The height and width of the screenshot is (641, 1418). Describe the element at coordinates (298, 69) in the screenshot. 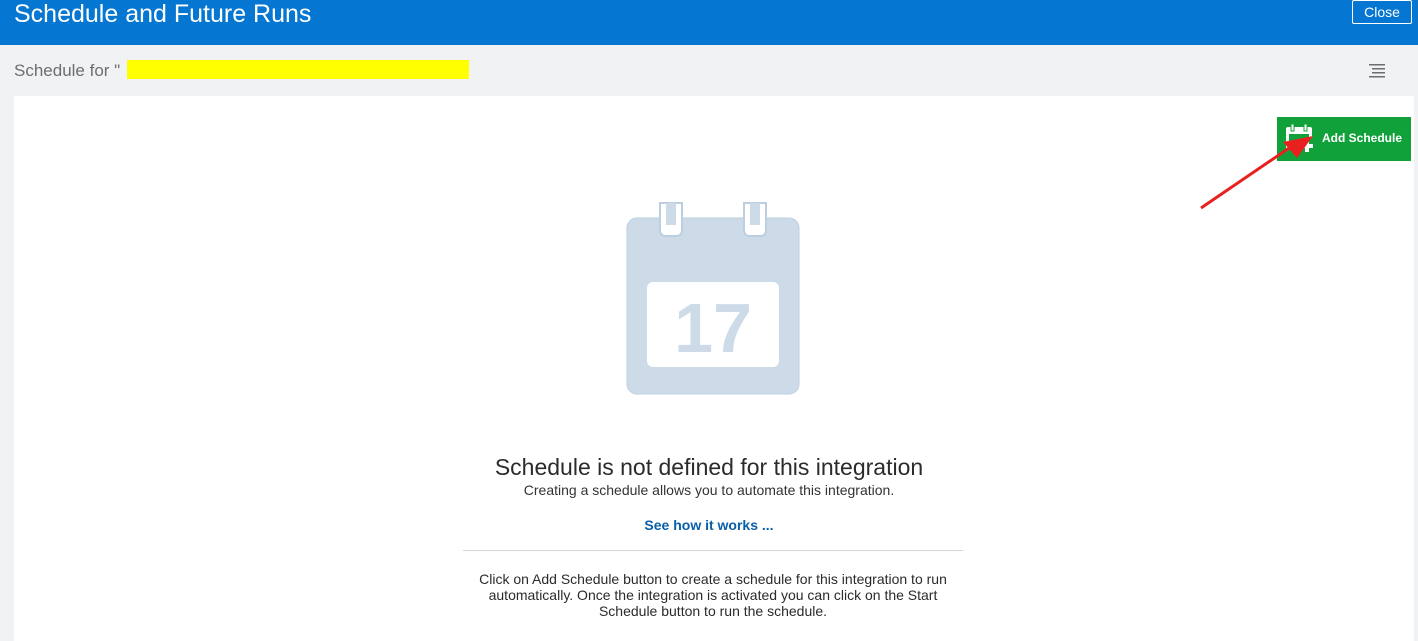

I see `redaction-highlight` at that location.